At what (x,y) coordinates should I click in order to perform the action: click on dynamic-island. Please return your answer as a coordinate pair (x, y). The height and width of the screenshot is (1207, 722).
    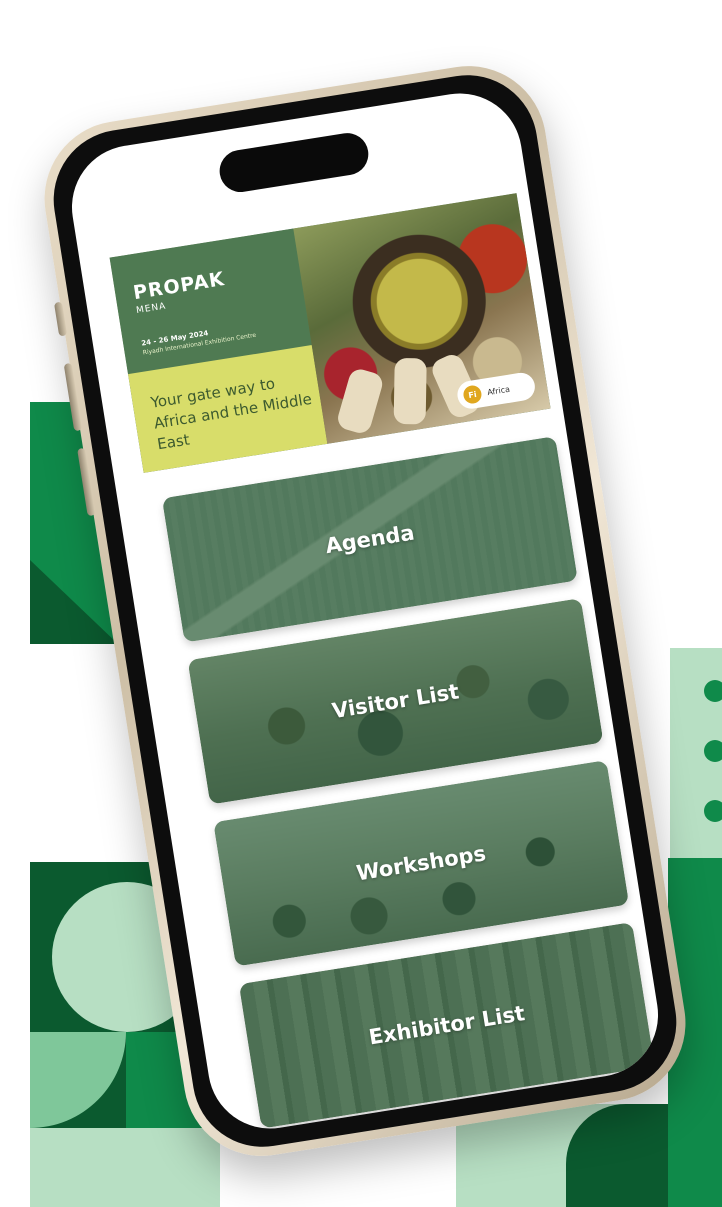
    Looking at the image, I should click on (294, 163).